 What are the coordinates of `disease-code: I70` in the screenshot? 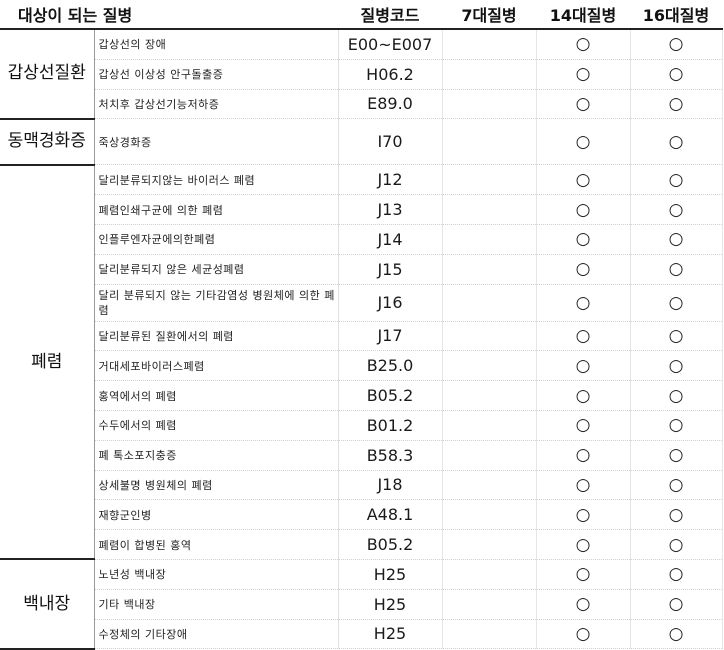 It's located at (390, 142).